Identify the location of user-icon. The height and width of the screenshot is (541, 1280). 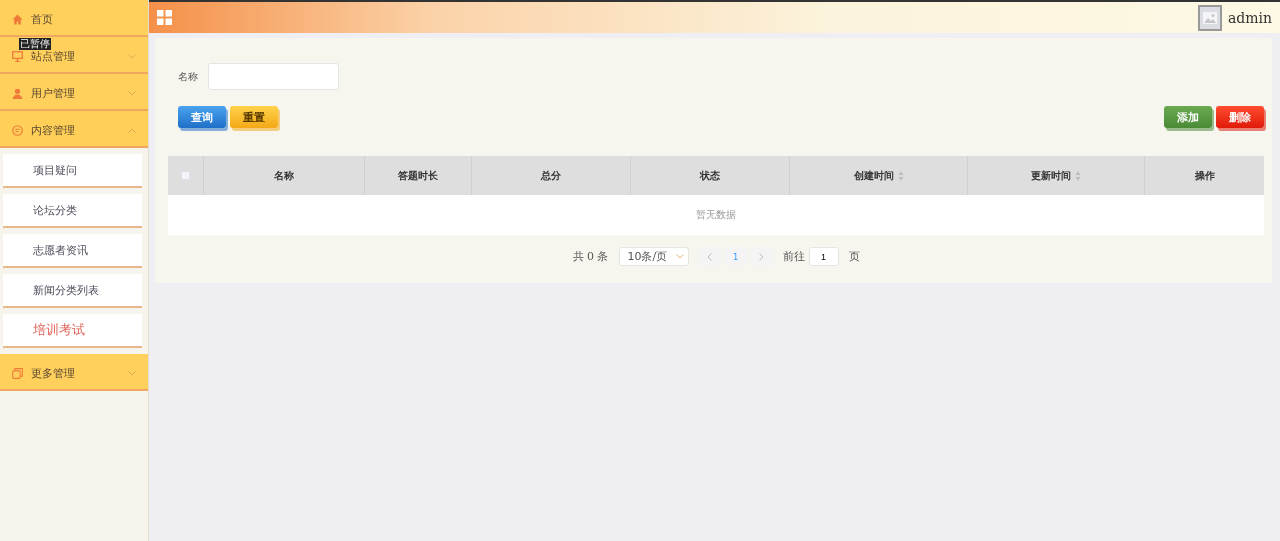
(17, 93).